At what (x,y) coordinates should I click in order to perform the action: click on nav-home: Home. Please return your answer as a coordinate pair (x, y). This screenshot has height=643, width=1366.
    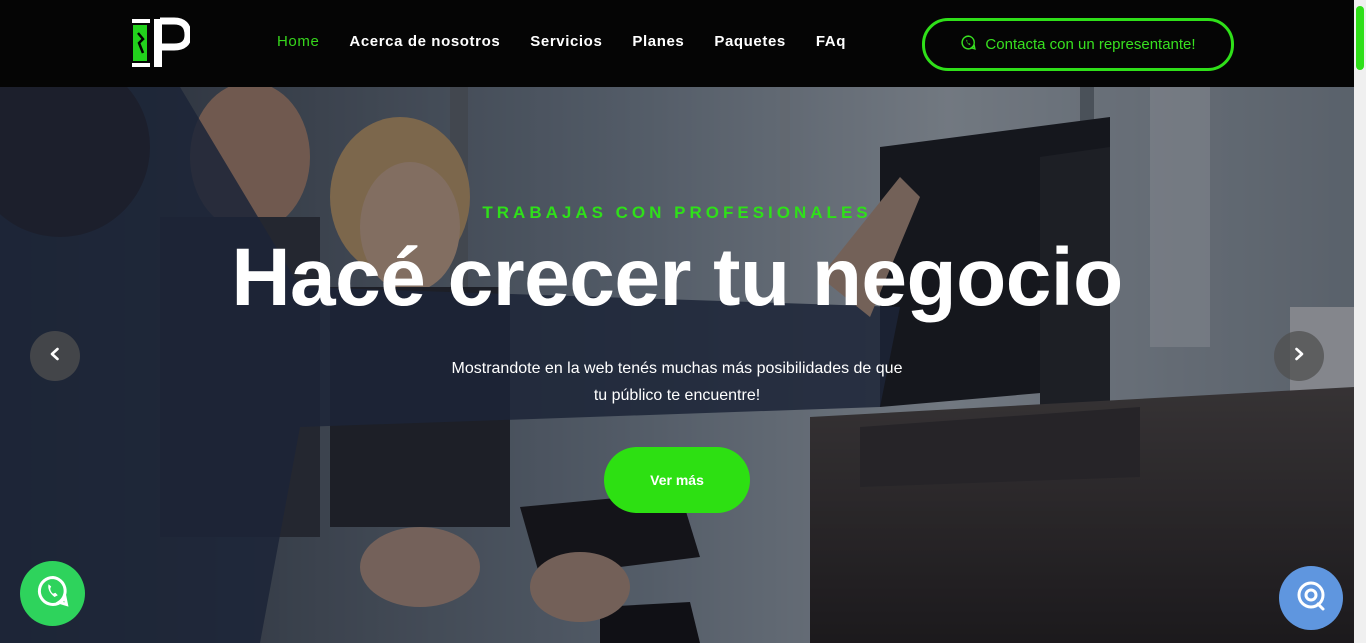
    Looking at the image, I should click on (298, 41).